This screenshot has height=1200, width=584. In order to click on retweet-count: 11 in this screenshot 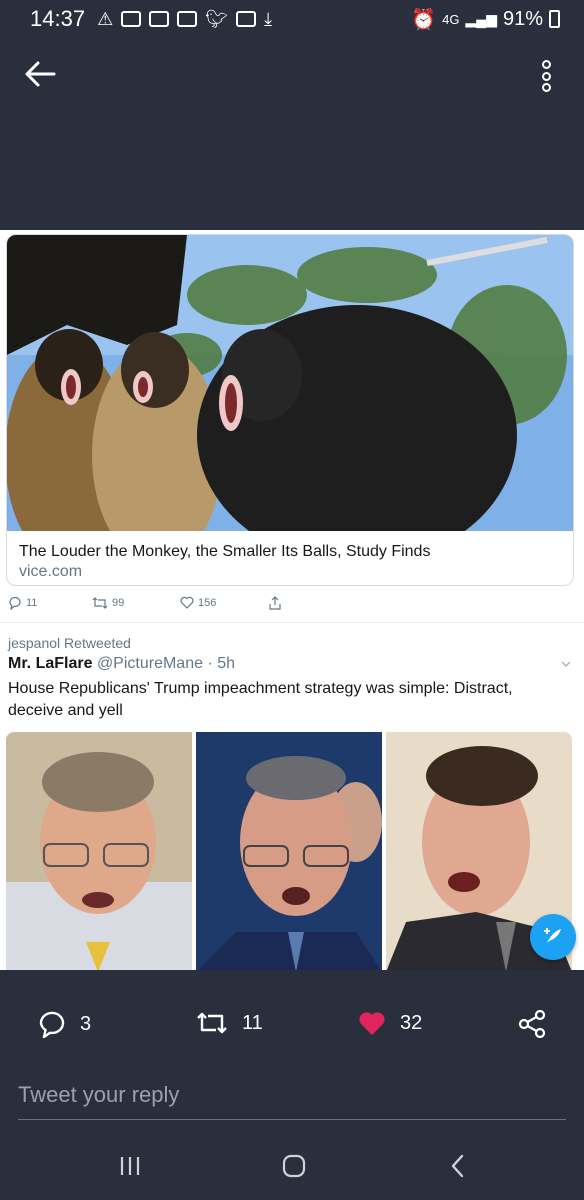, I will do `click(252, 1022)`.